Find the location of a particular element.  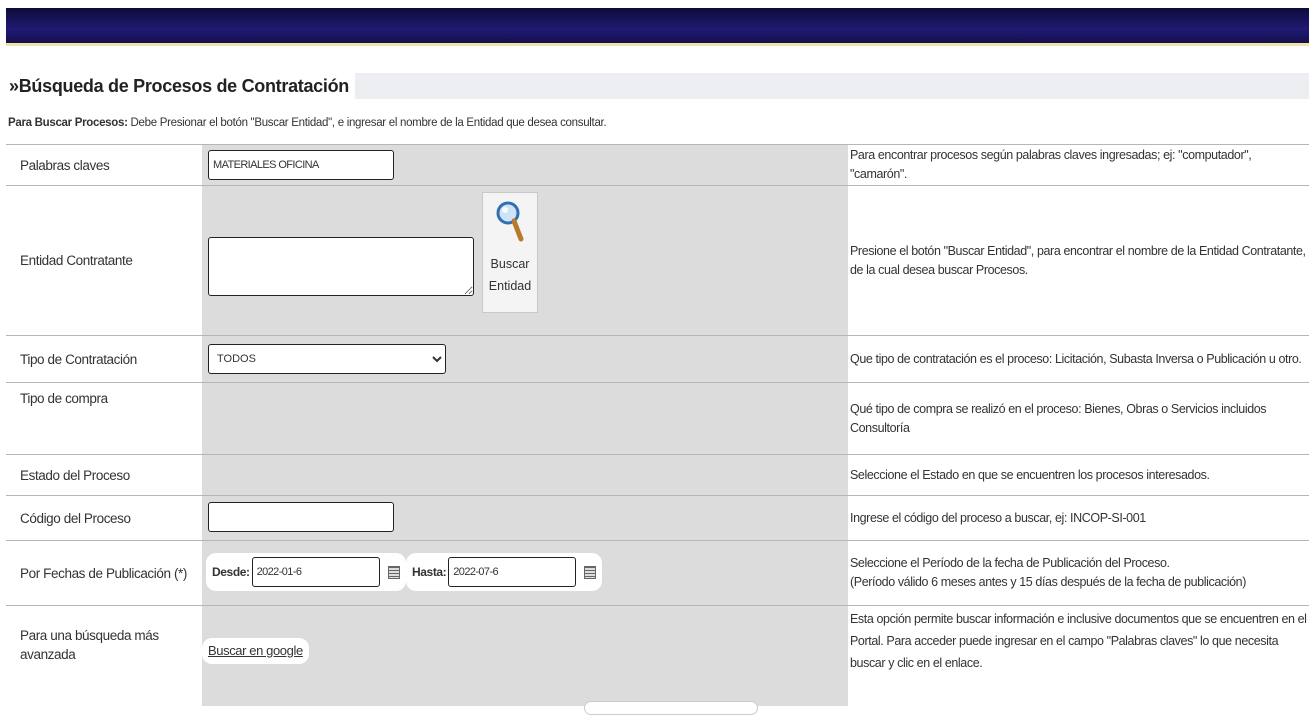

top-banner is located at coordinates (657, 27).